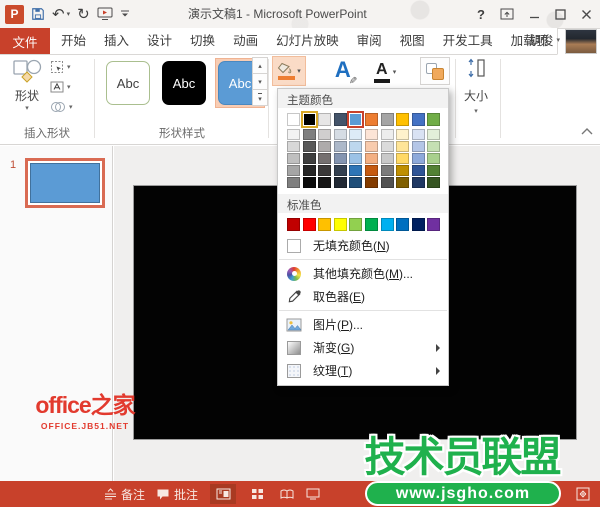  Describe the element at coordinates (534, 14) in the screenshot. I see `minimize-button` at that location.